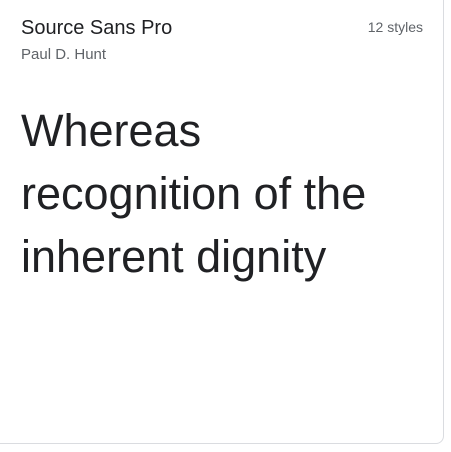  What do you see at coordinates (96, 28) in the screenshot?
I see `font-family-name: Source Sans Pro` at bounding box center [96, 28].